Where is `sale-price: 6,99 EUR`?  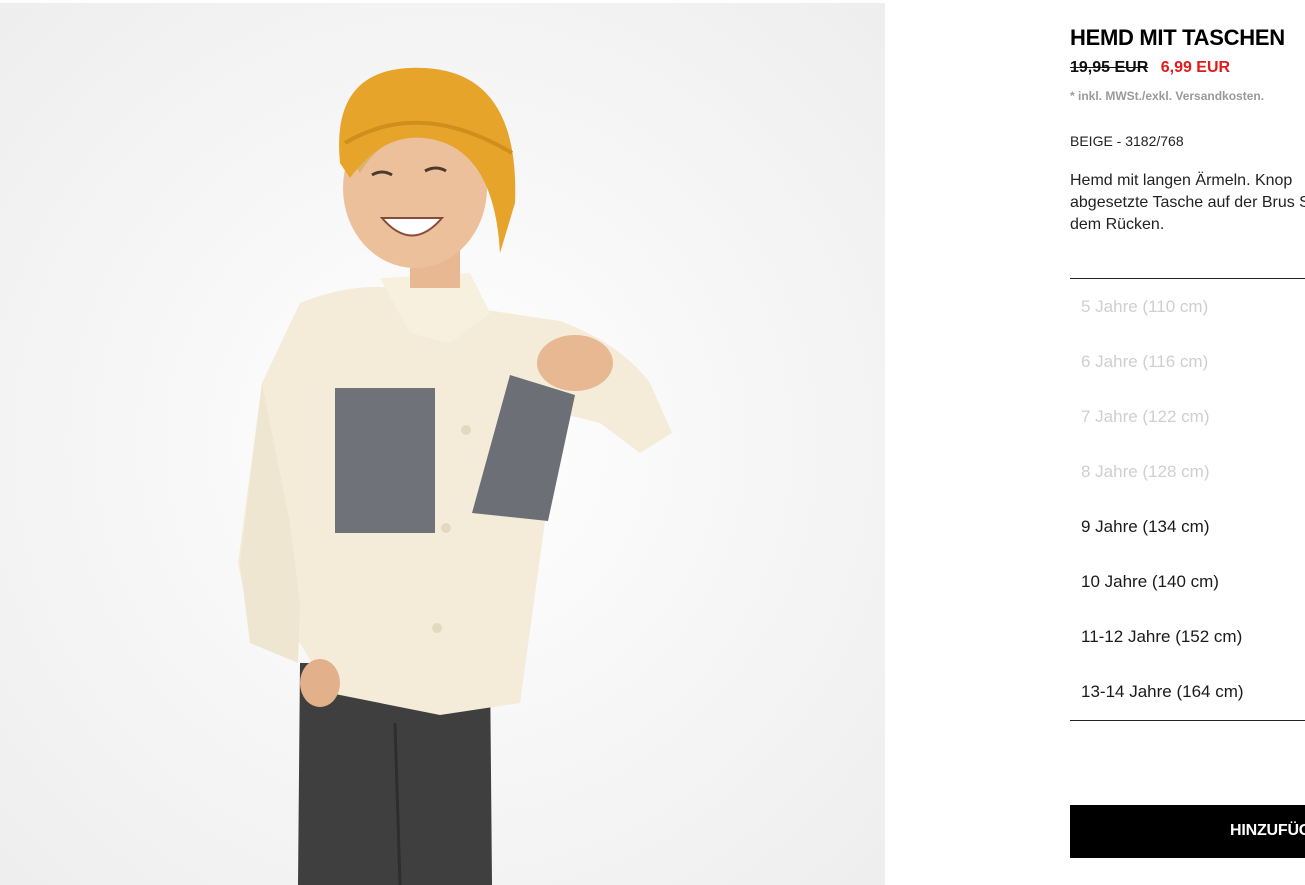 sale-price: 6,99 EUR is located at coordinates (1195, 67).